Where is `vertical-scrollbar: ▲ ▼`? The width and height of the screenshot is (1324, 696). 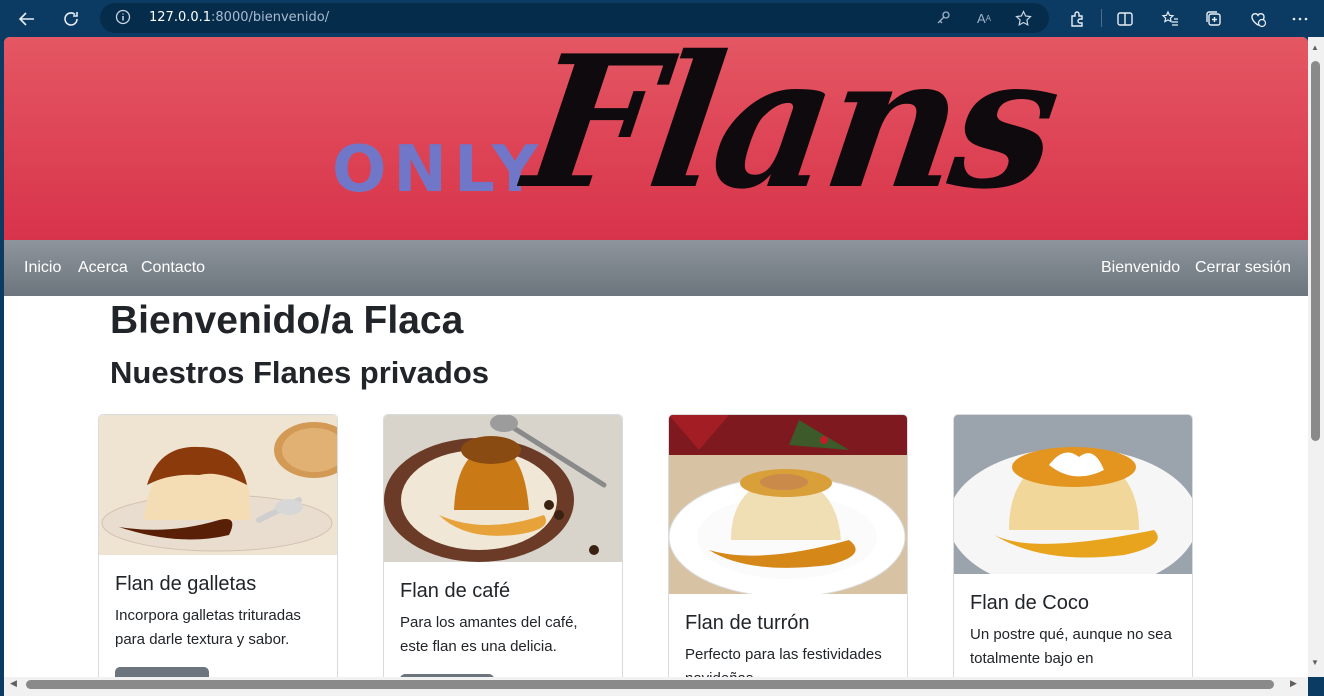
vertical-scrollbar: ▲ ▼ is located at coordinates (1316, 357).